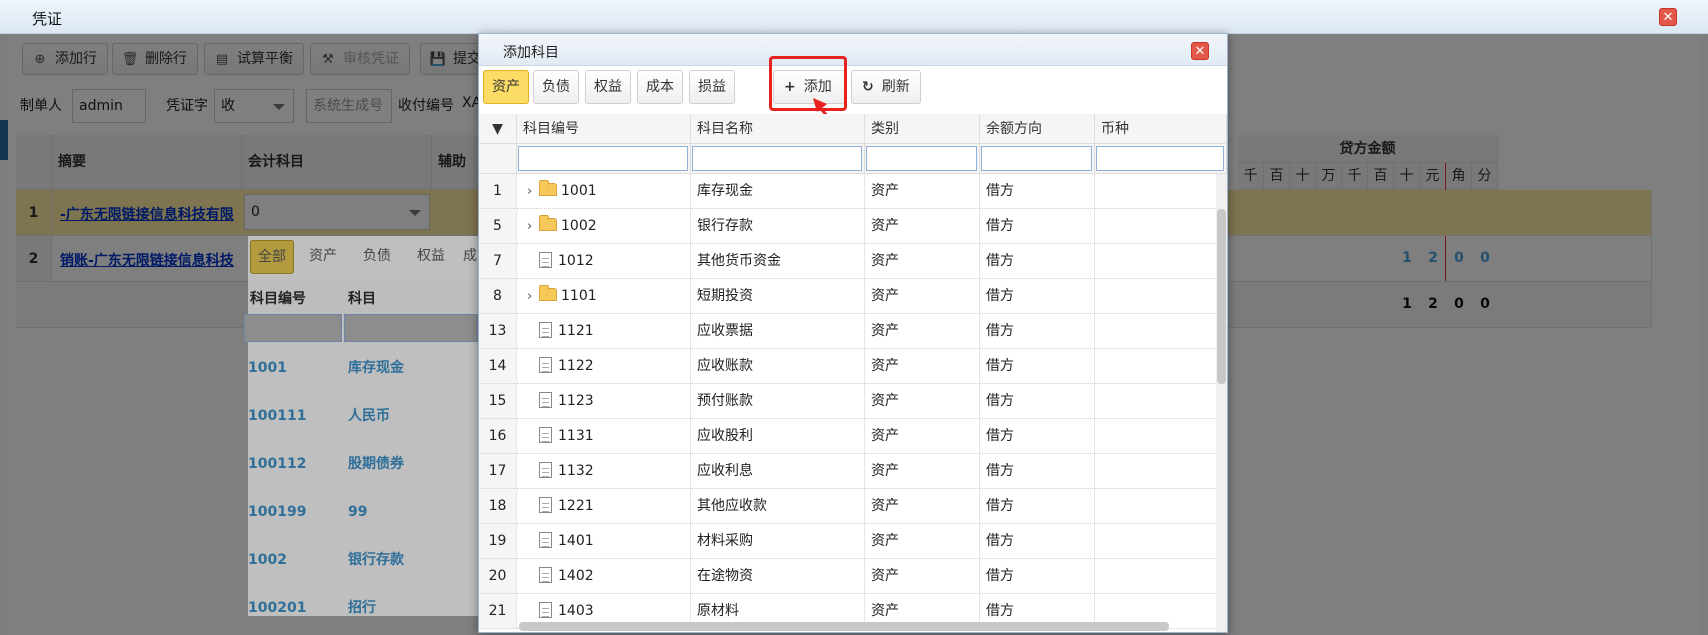 This screenshot has height=635, width=1708. Describe the element at coordinates (853, 50) in the screenshot. I see `modal-titlebar: 添加科目 ✕` at that location.